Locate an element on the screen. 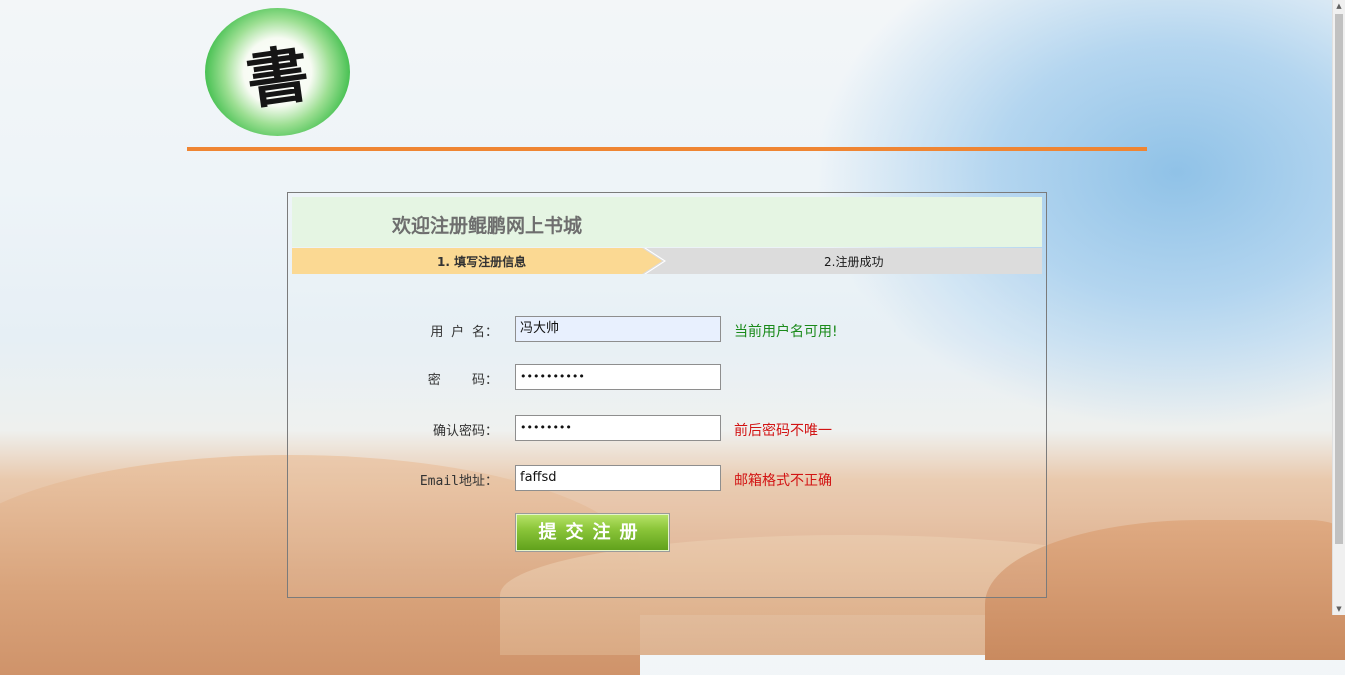  scrollbar-thumb is located at coordinates (1339, 279).